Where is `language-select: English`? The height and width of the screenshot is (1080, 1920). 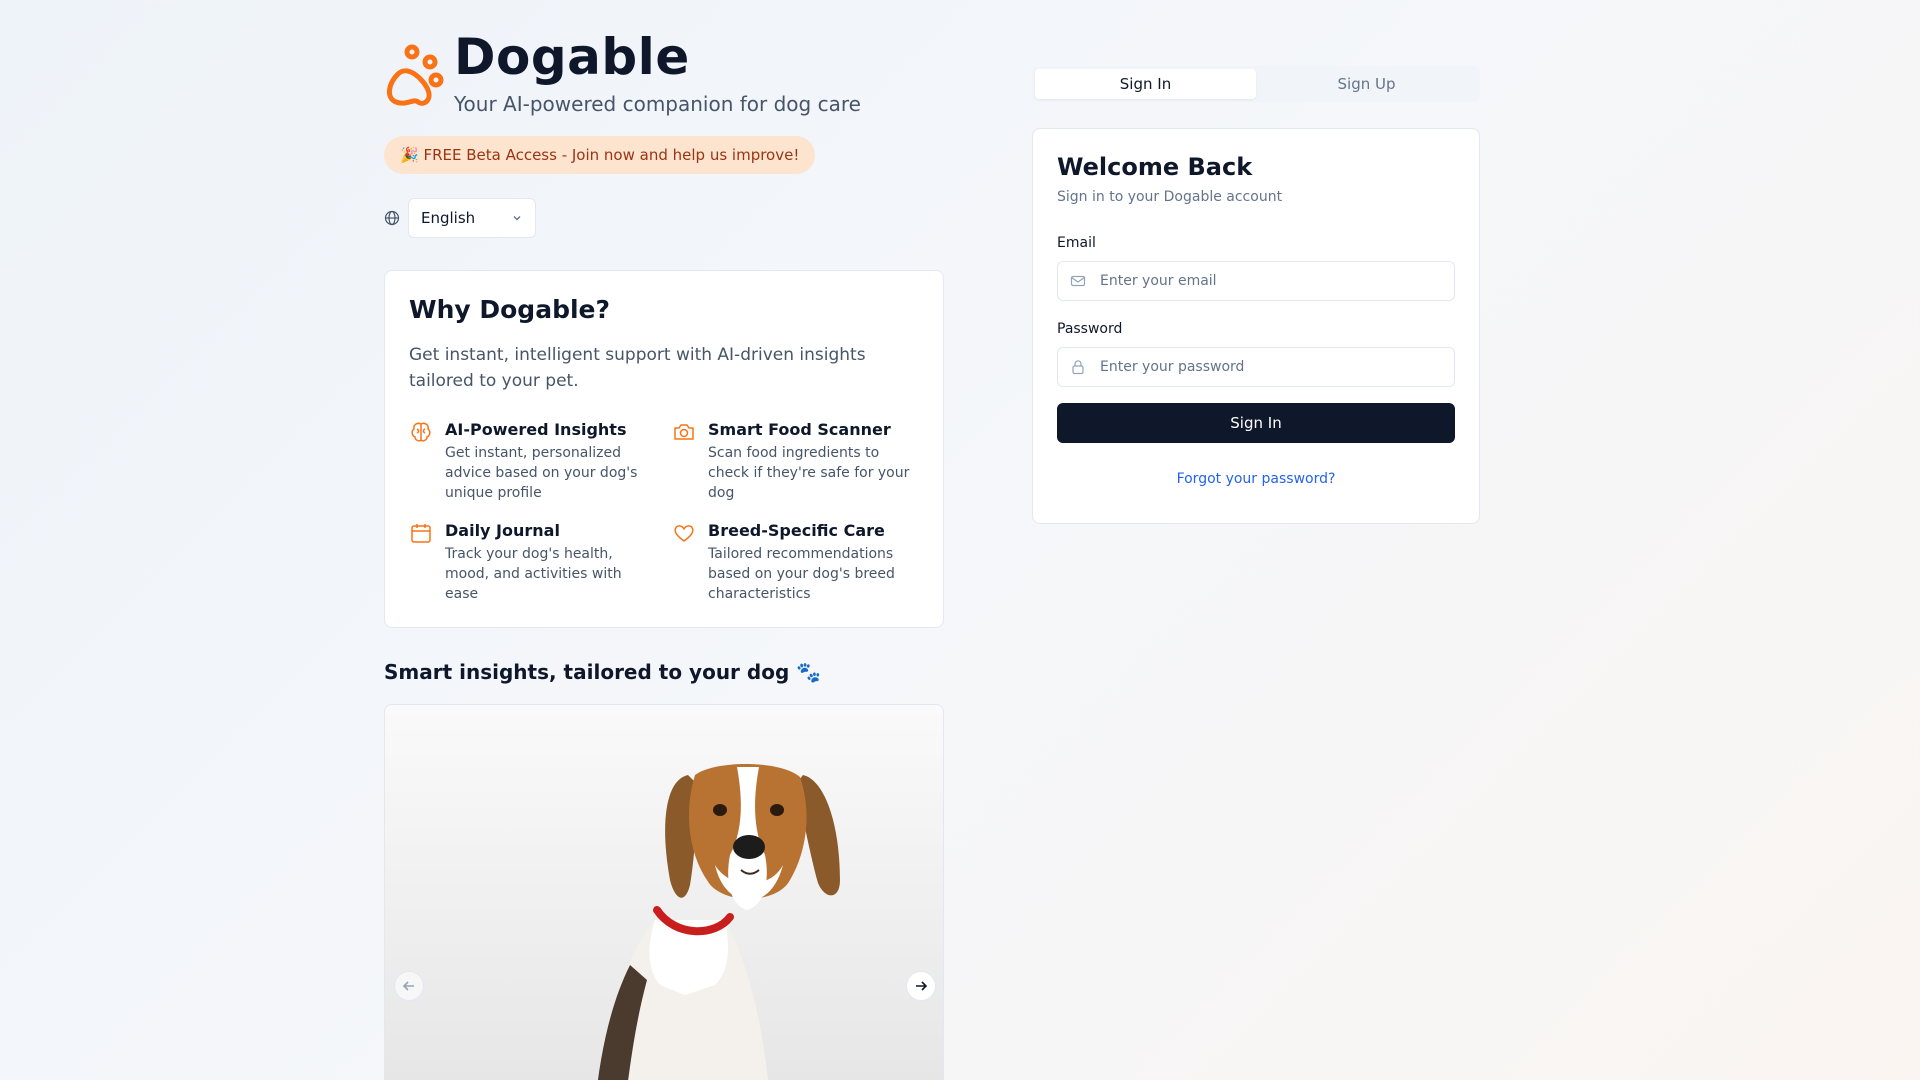 language-select: English is located at coordinates (472, 218).